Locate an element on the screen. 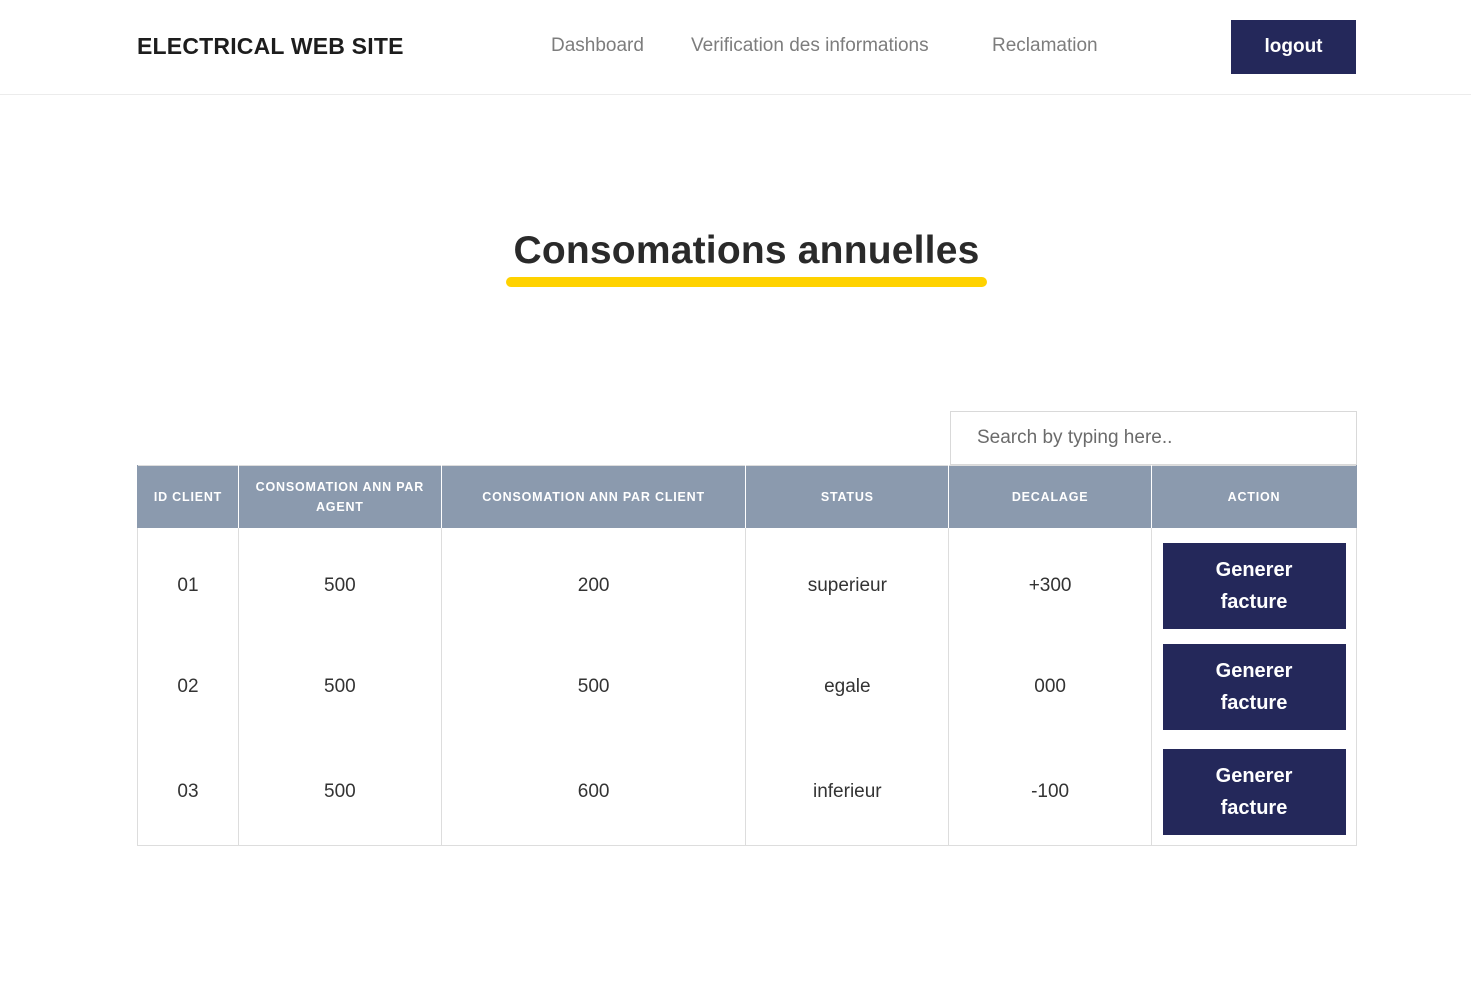 The height and width of the screenshot is (1006, 1471). page-title: Consomations annuelles is located at coordinates (746, 250).